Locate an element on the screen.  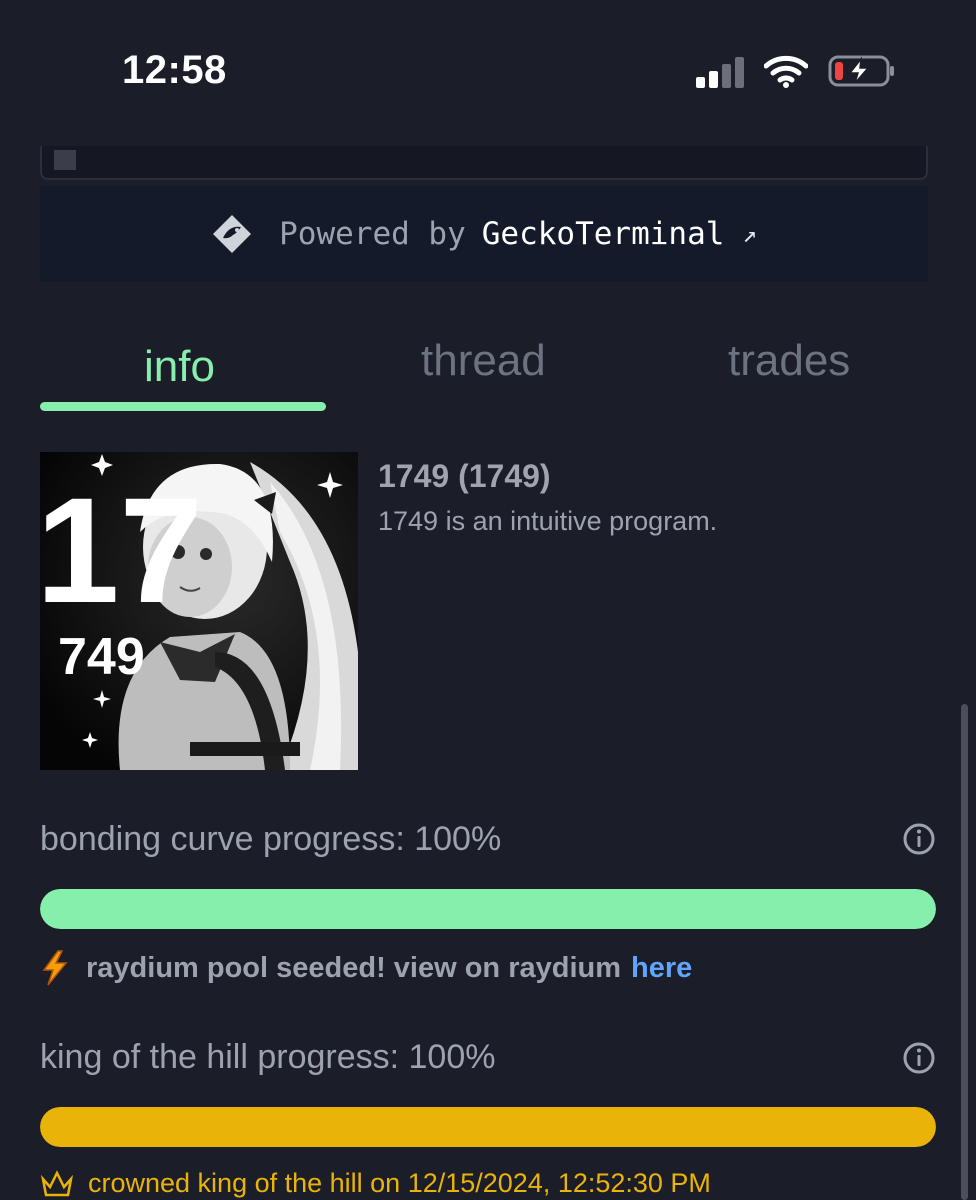
powered-by-link: Powered by GeckoTerminal ↗ is located at coordinates (484, 234).